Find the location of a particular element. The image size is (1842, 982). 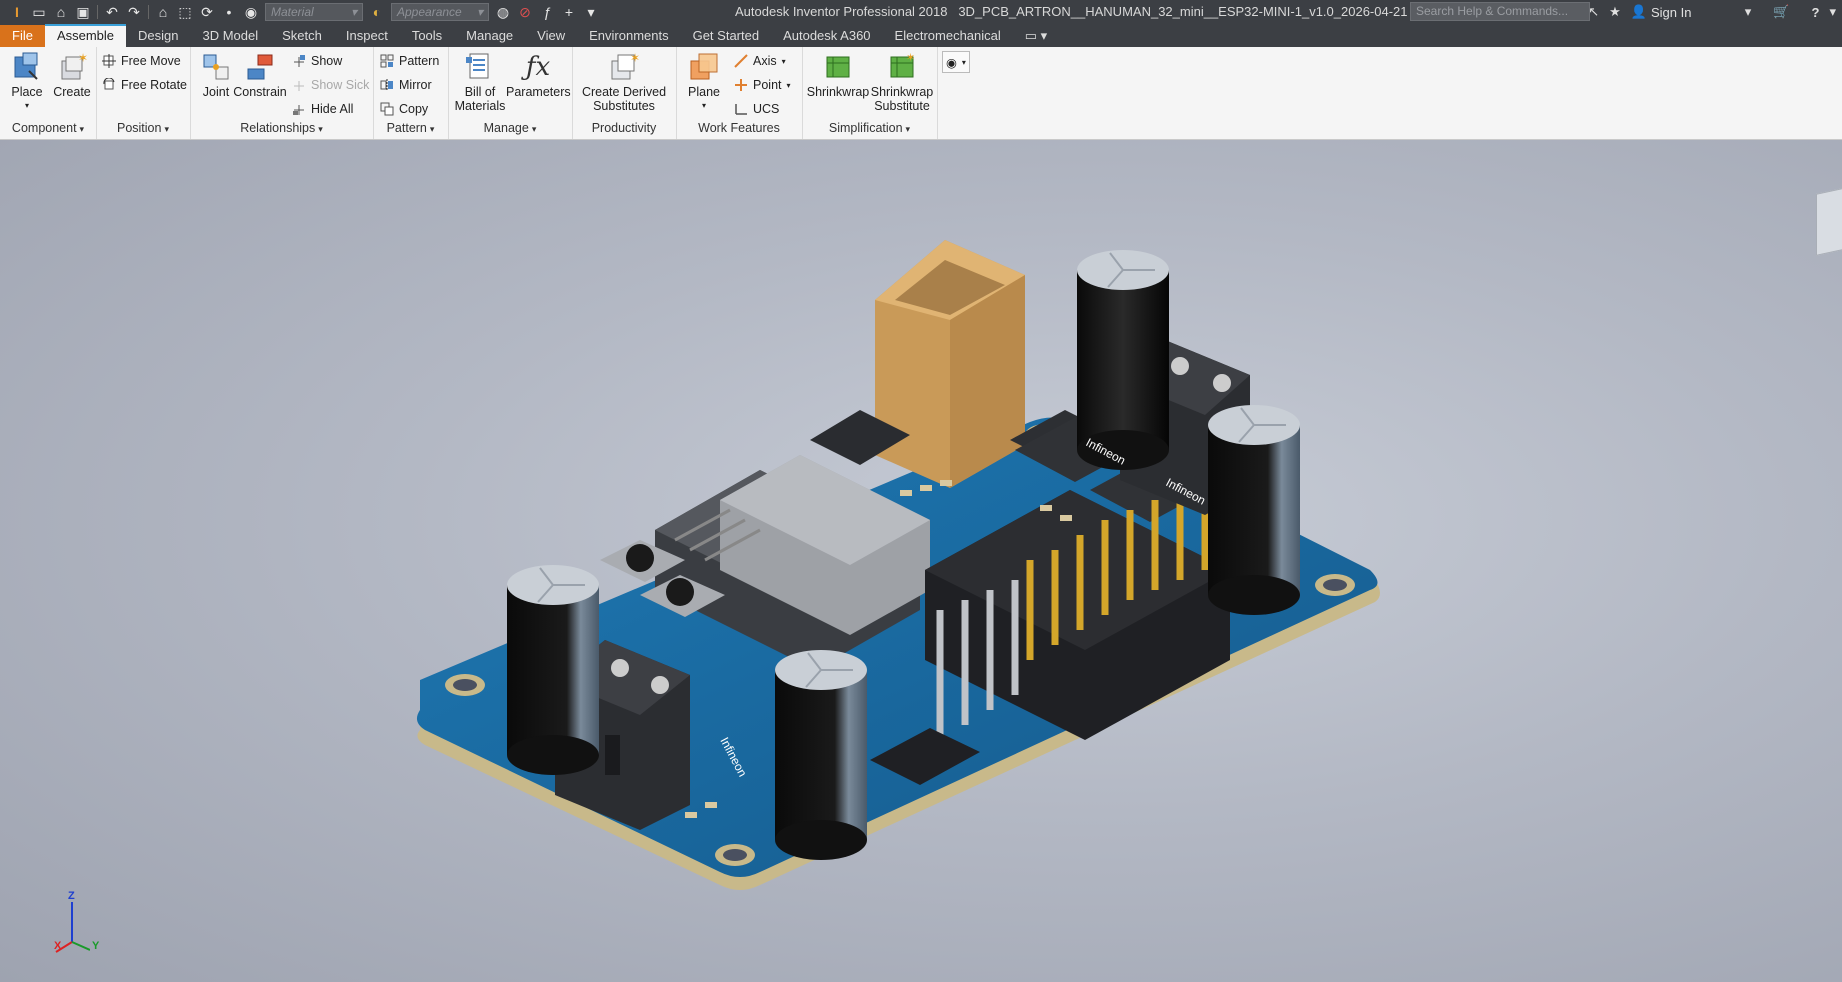

constrain-button: Constrain is located at coordinates (260, 75).